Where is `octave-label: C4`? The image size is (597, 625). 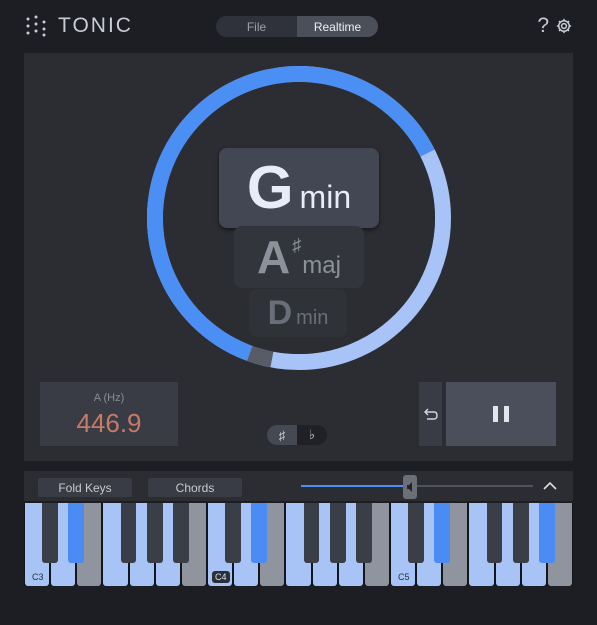
octave-label: C4 is located at coordinates (221, 577).